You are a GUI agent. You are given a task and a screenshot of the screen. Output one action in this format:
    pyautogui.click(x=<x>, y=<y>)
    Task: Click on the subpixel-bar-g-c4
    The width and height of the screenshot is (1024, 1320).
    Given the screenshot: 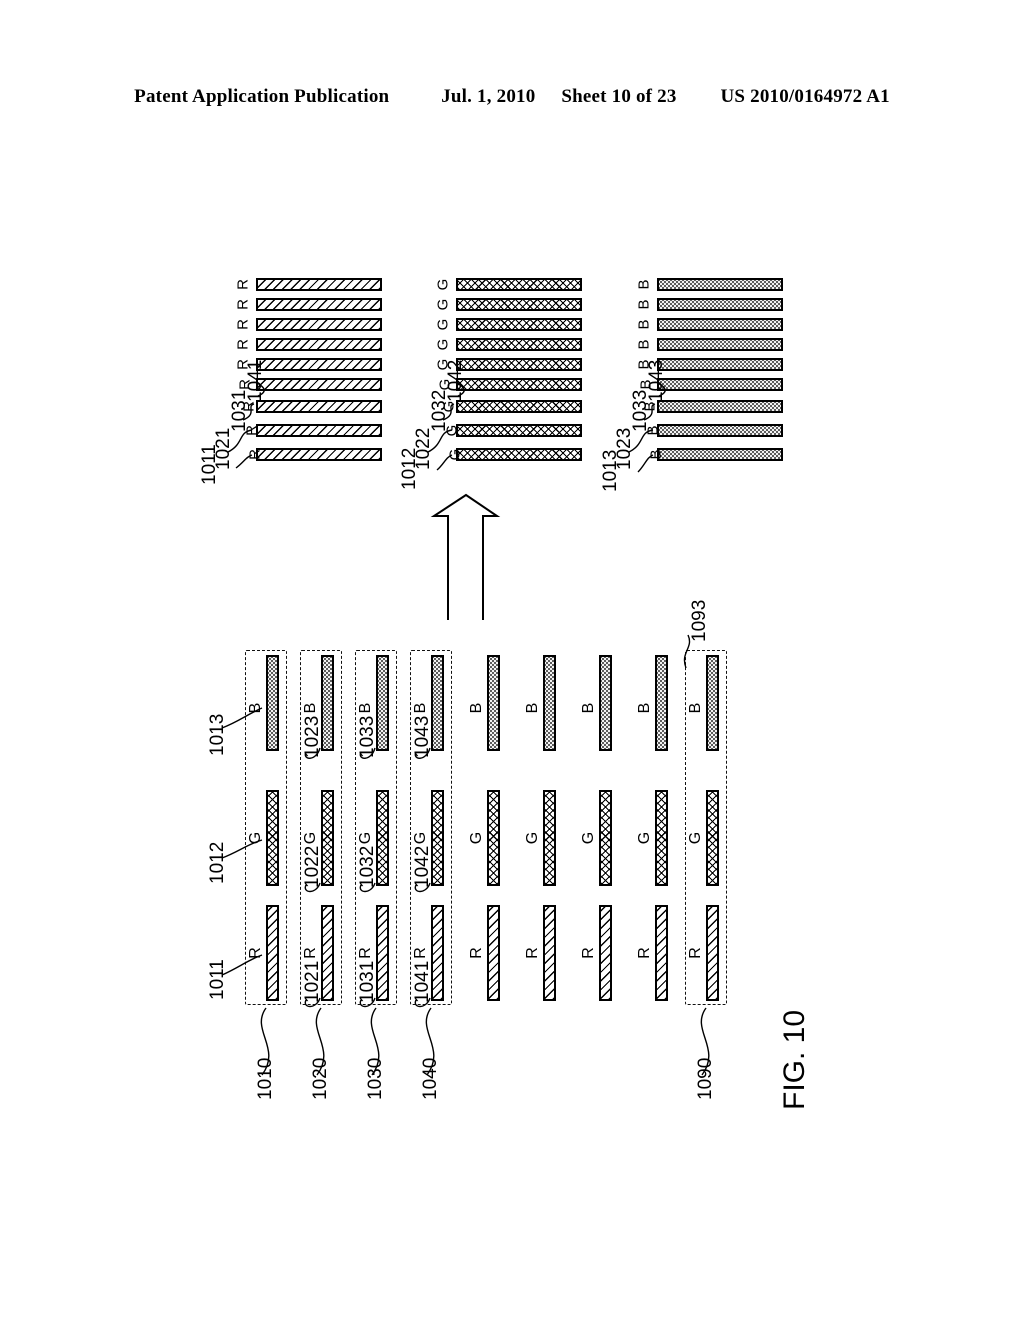 What is the action you would take?
    pyautogui.click(x=493, y=838)
    